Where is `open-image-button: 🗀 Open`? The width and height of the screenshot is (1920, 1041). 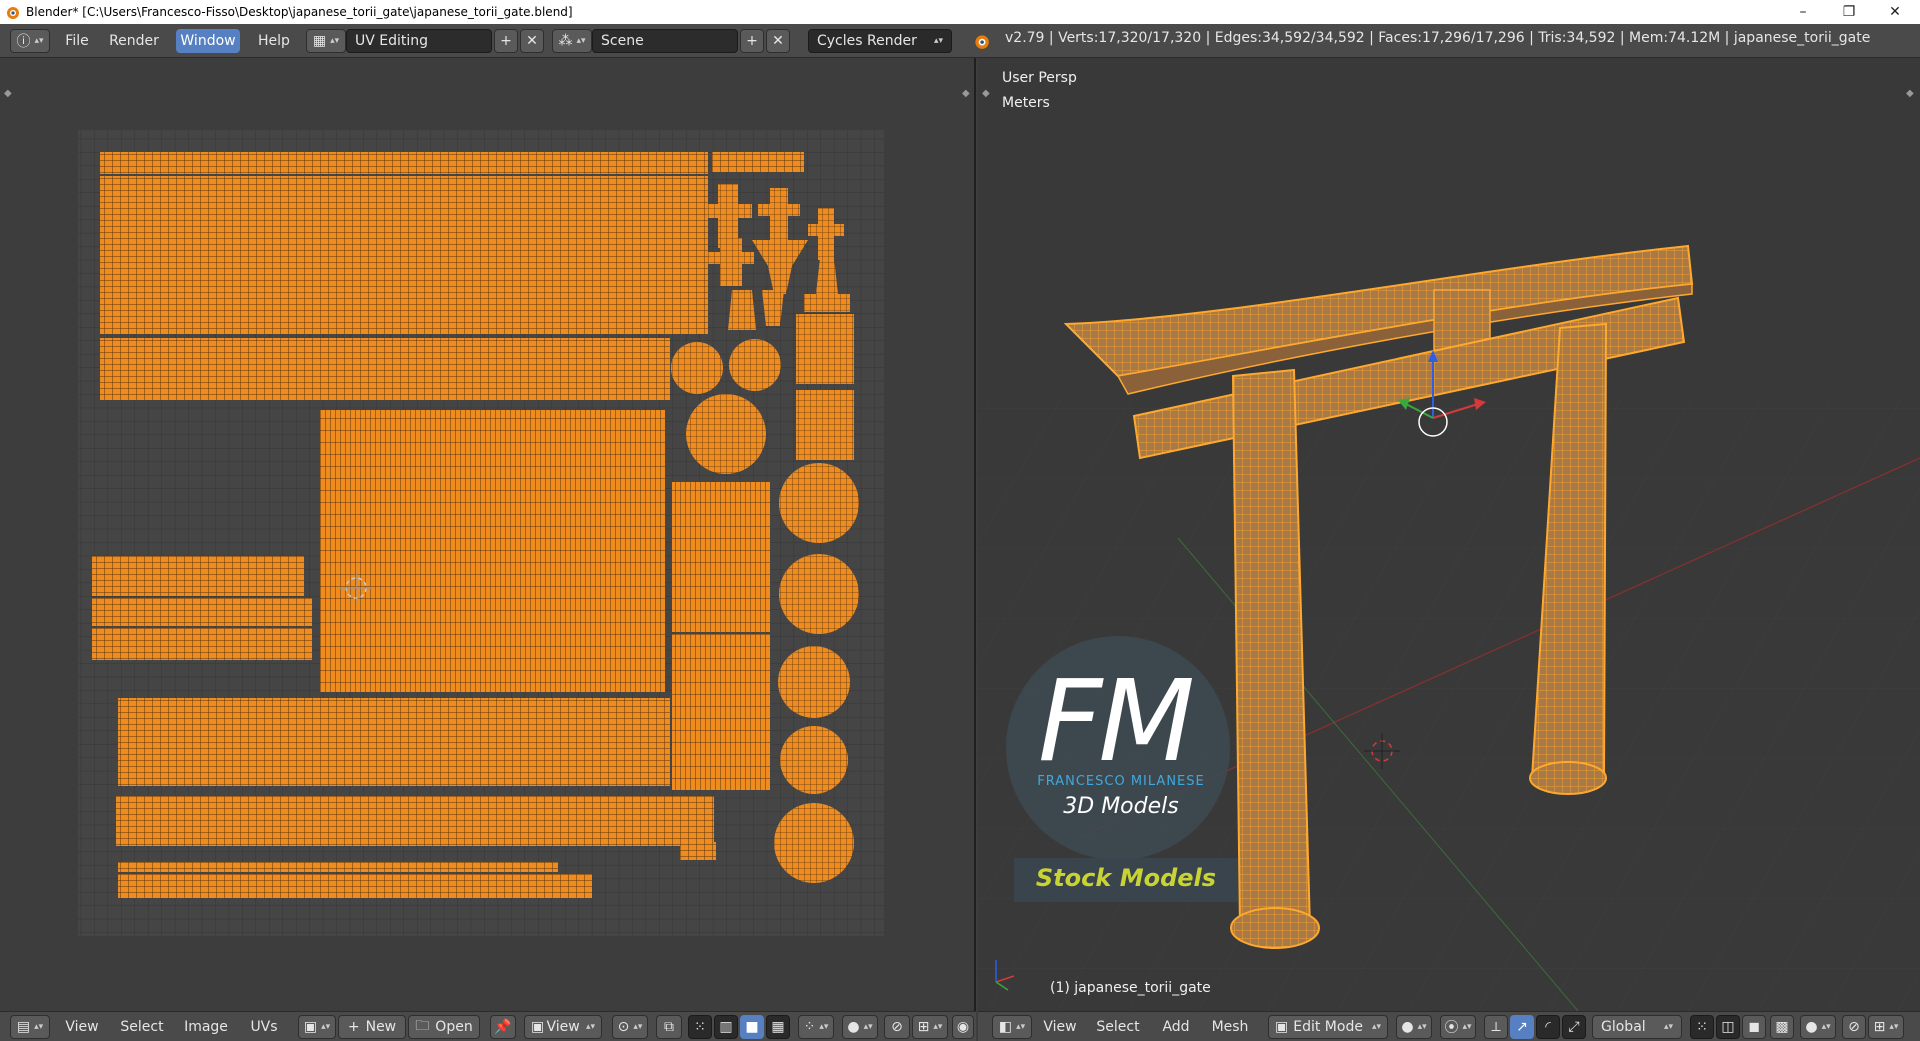
open-image-button: 🗀 Open is located at coordinates (444, 1027).